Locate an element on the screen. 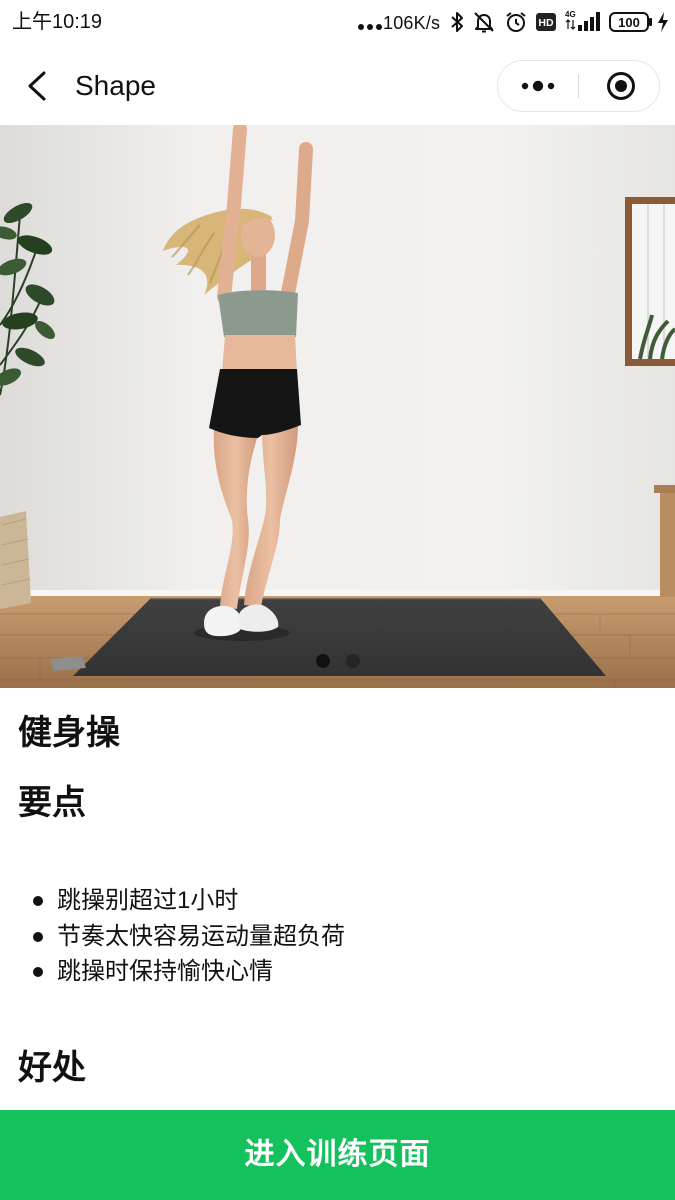  target-circle-icon is located at coordinates (621, 86).